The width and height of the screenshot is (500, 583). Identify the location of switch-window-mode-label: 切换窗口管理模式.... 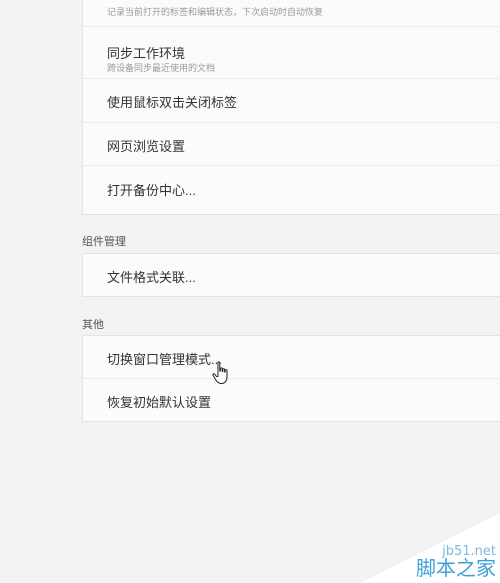
(164, 359).